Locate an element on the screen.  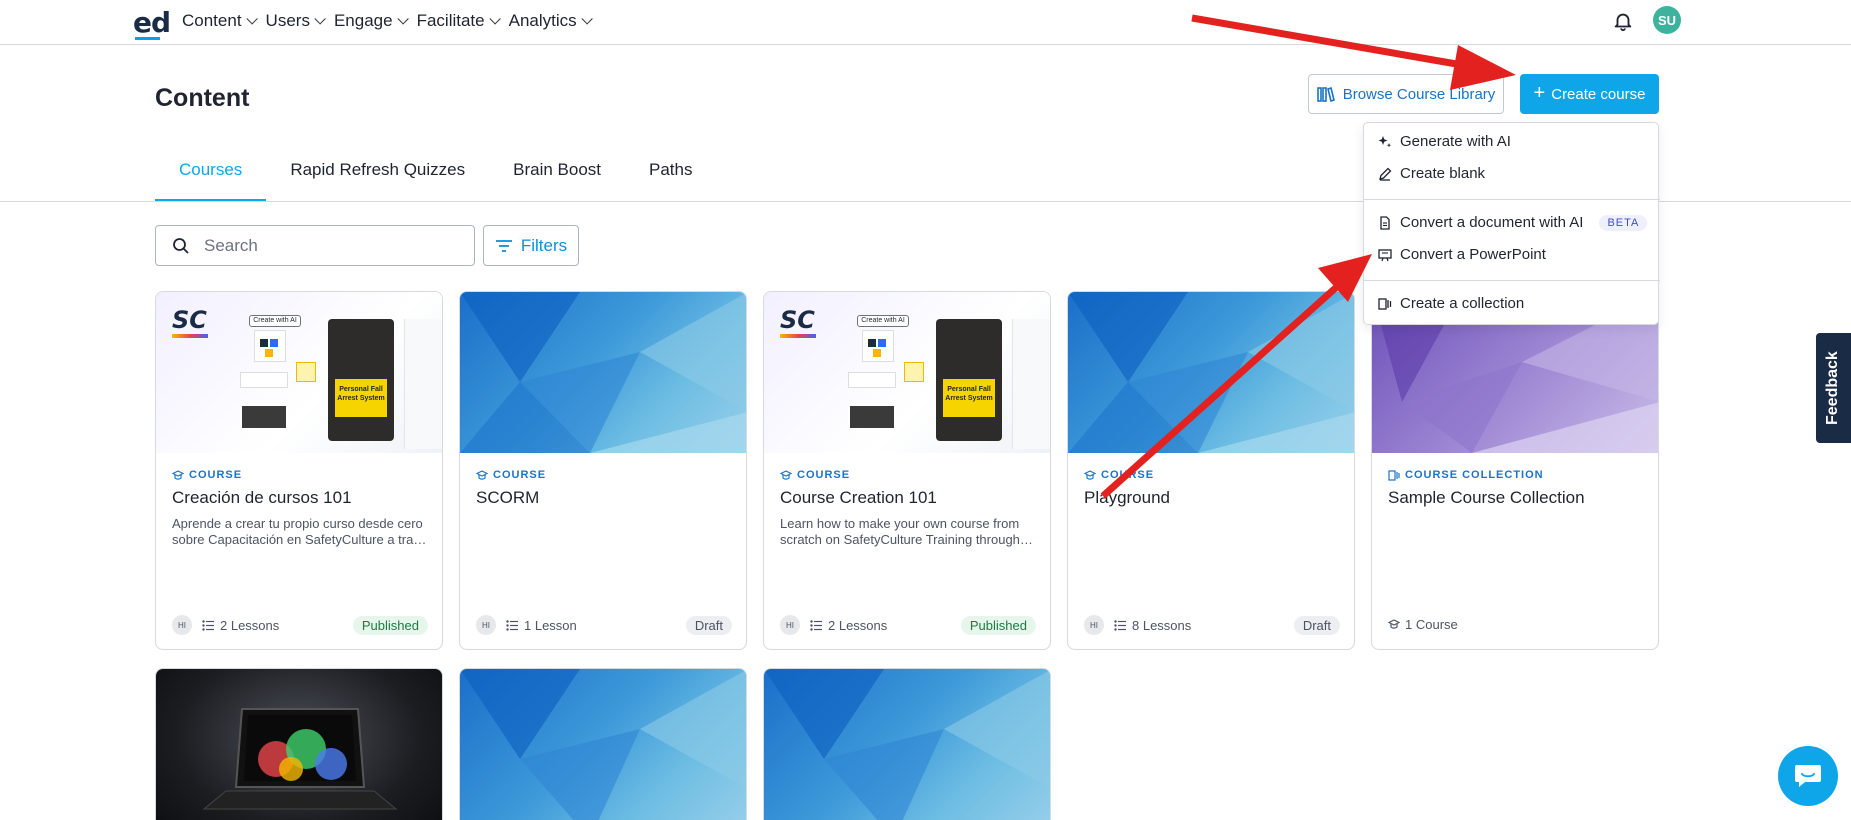
feedback-label: Feedback is located at coordinates (1832, 388).